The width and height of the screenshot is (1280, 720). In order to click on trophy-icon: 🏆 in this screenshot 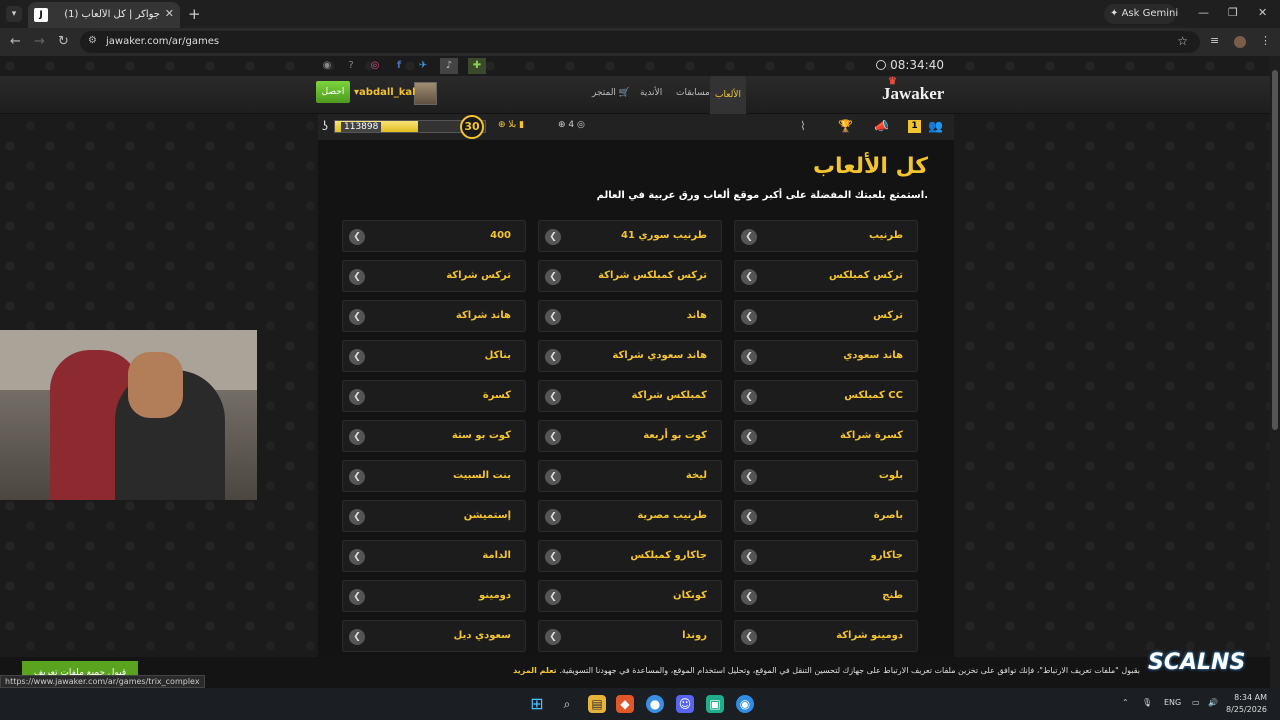, I will do `click(845, 126)`.